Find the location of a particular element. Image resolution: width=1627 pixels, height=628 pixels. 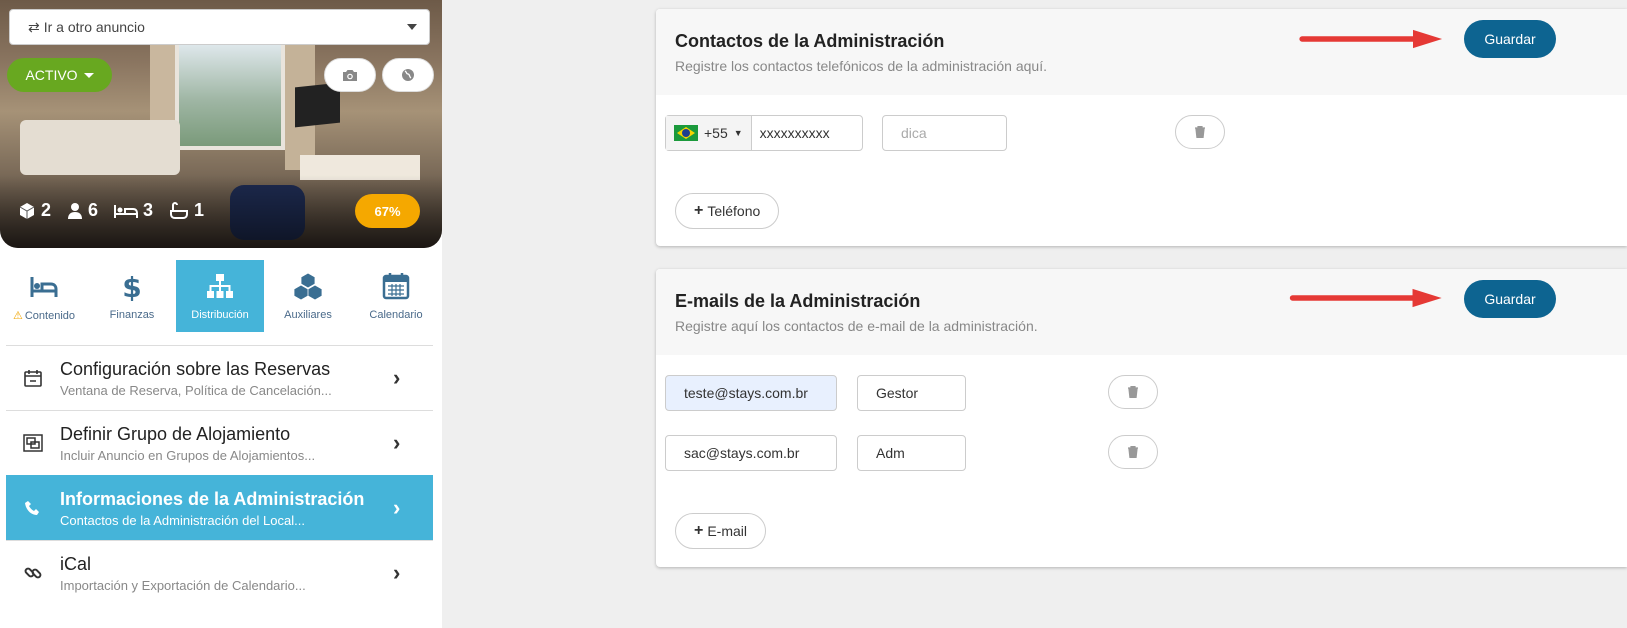

tab-finanzas: $ Finanzas is located at coordinates (132, 296).